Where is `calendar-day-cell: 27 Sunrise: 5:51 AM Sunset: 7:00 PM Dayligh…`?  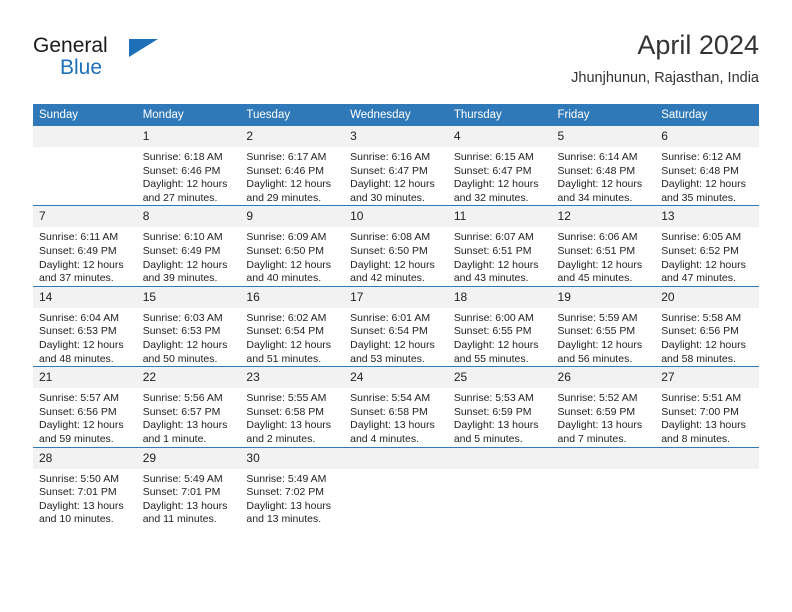
calendar-day-cell: 27 Sunrise: 5:51 AM Sunset: 7:00 PM Dayligh… is located at coordinates (707, 406).